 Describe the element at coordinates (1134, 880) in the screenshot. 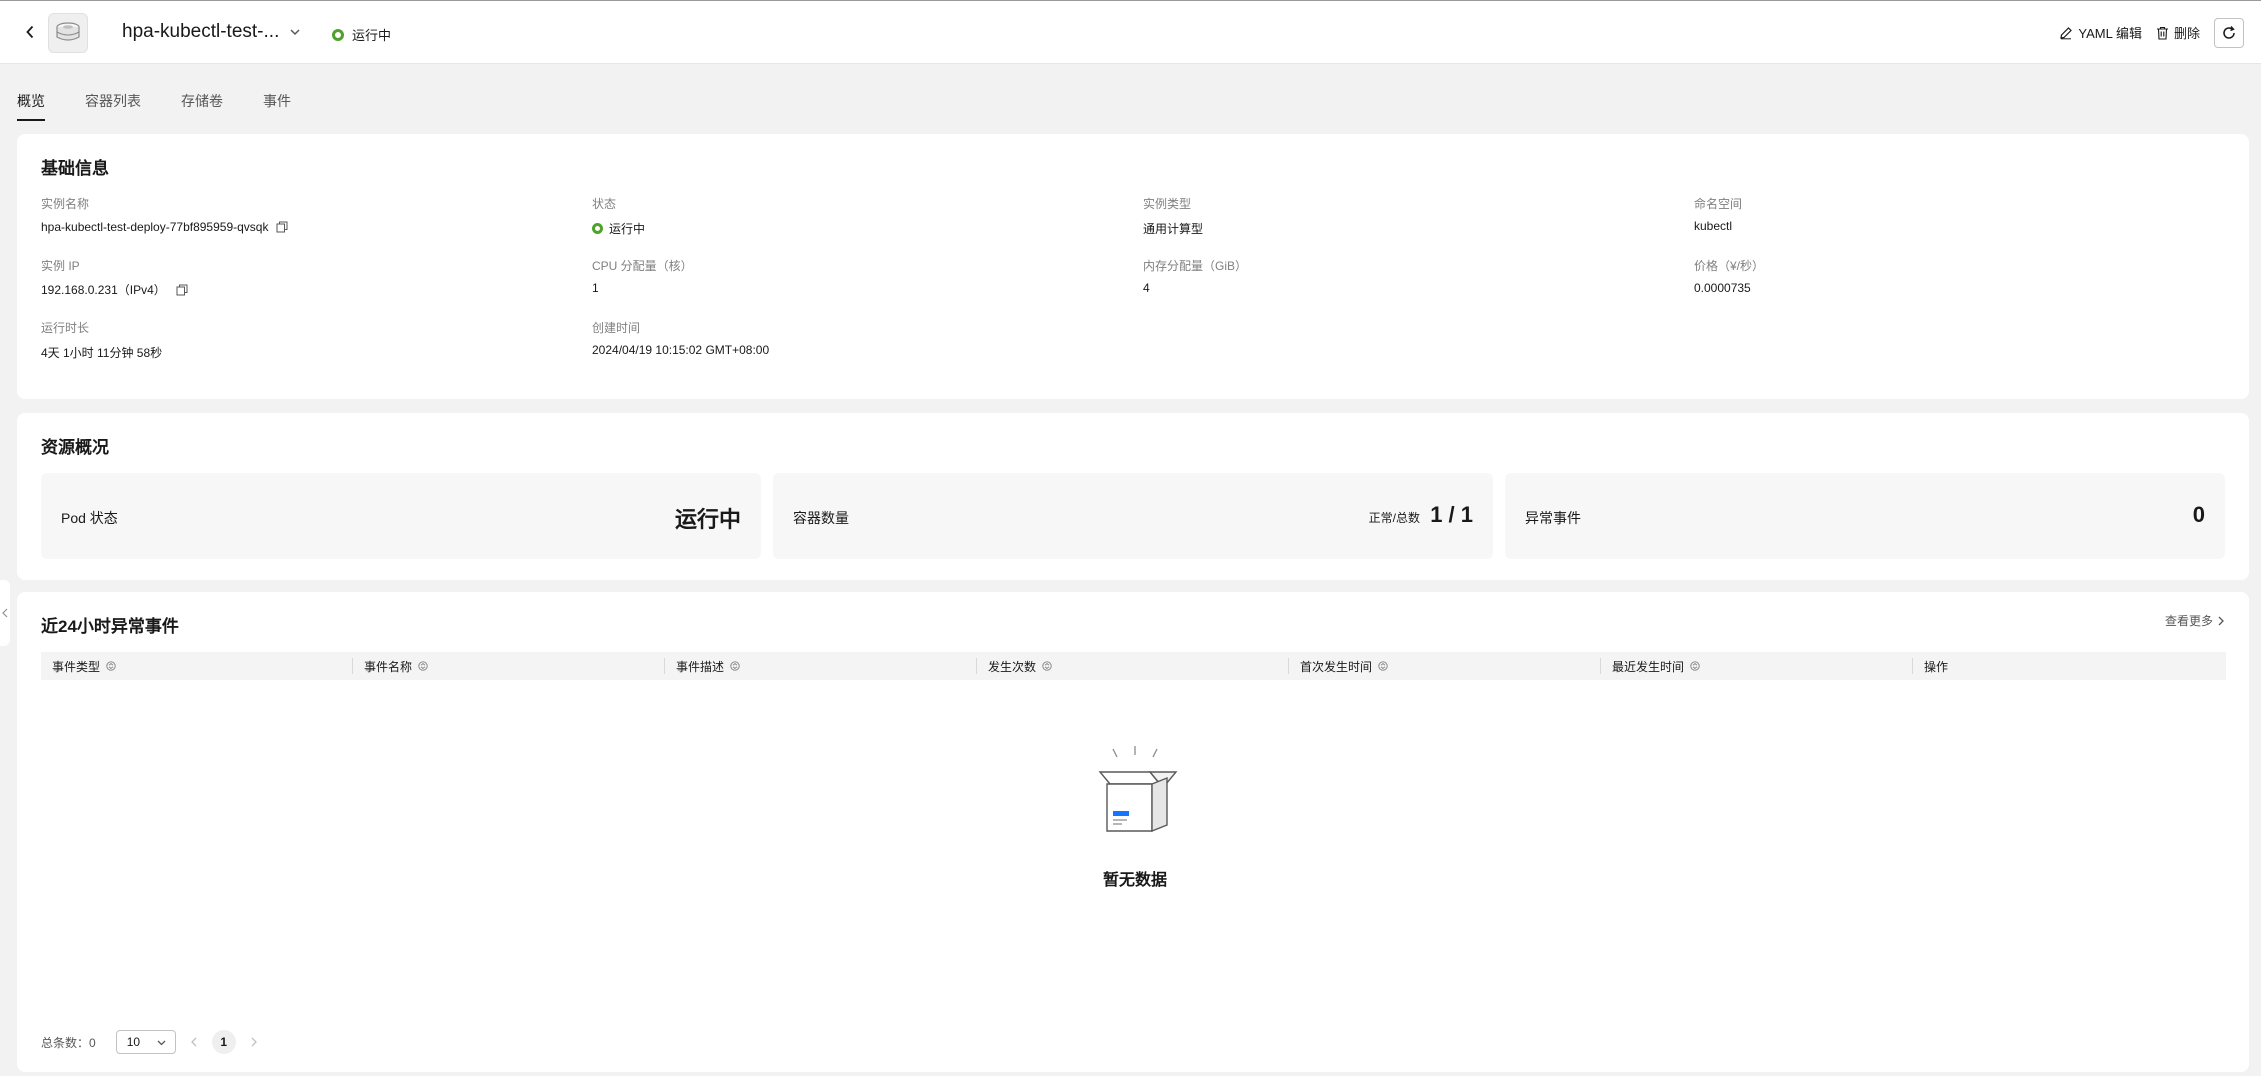

I see `empty-text: 暂无数据` at that location.